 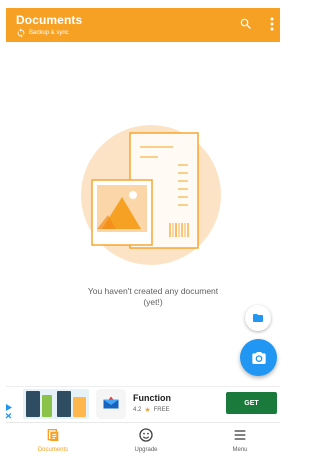 I want to click on ad-price: FREE, so click(x=161, y=410).